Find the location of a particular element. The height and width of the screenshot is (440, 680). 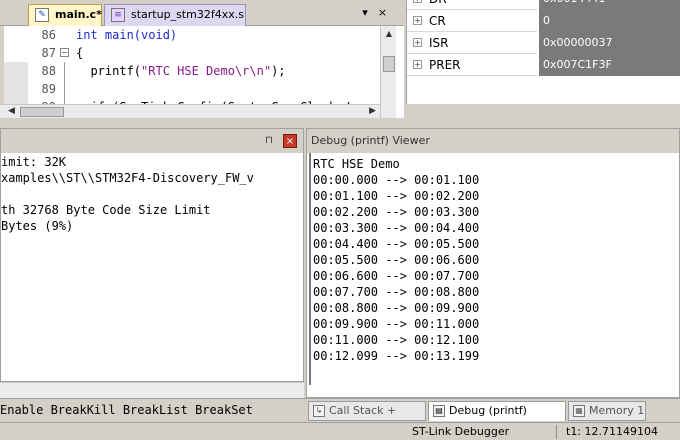

code-text: ); is located at coordinates (278, 71).